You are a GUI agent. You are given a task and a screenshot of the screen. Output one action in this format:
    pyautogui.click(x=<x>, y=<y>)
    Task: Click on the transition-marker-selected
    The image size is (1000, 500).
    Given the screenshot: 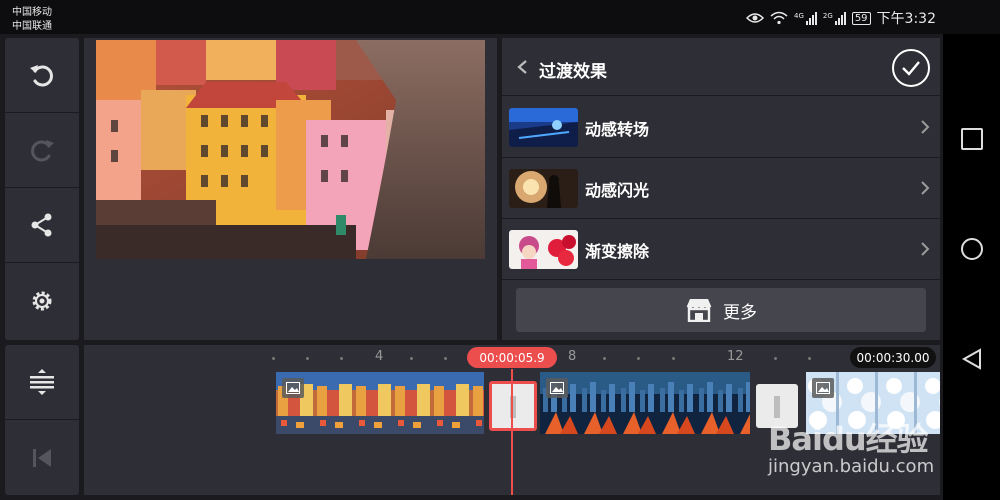 What is the action you would take?
    pyautogui.click(x=513, y=406)
    